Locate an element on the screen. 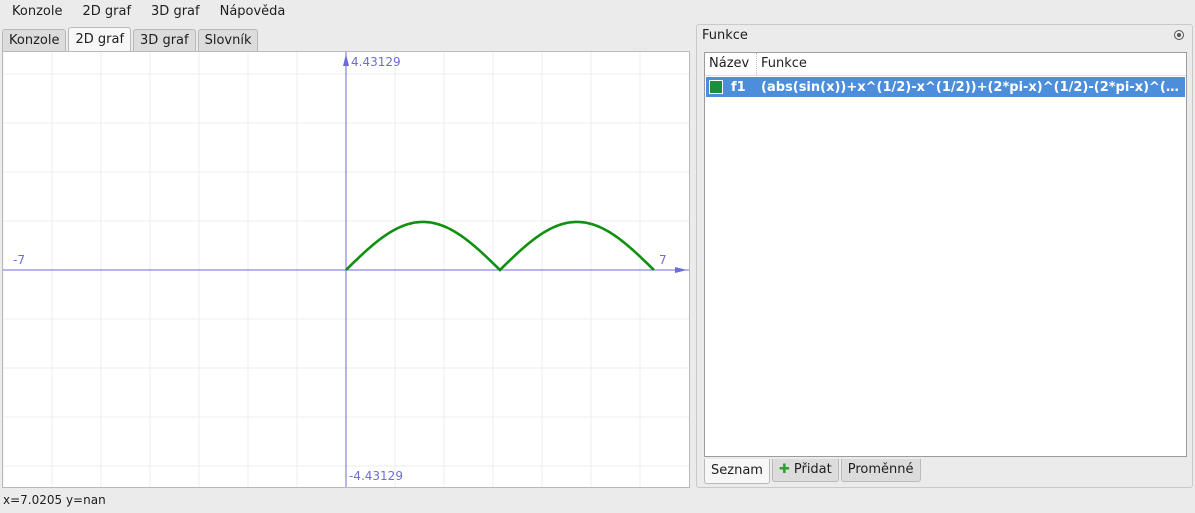  x-axis-arrow is located at coordinates (681, 270).